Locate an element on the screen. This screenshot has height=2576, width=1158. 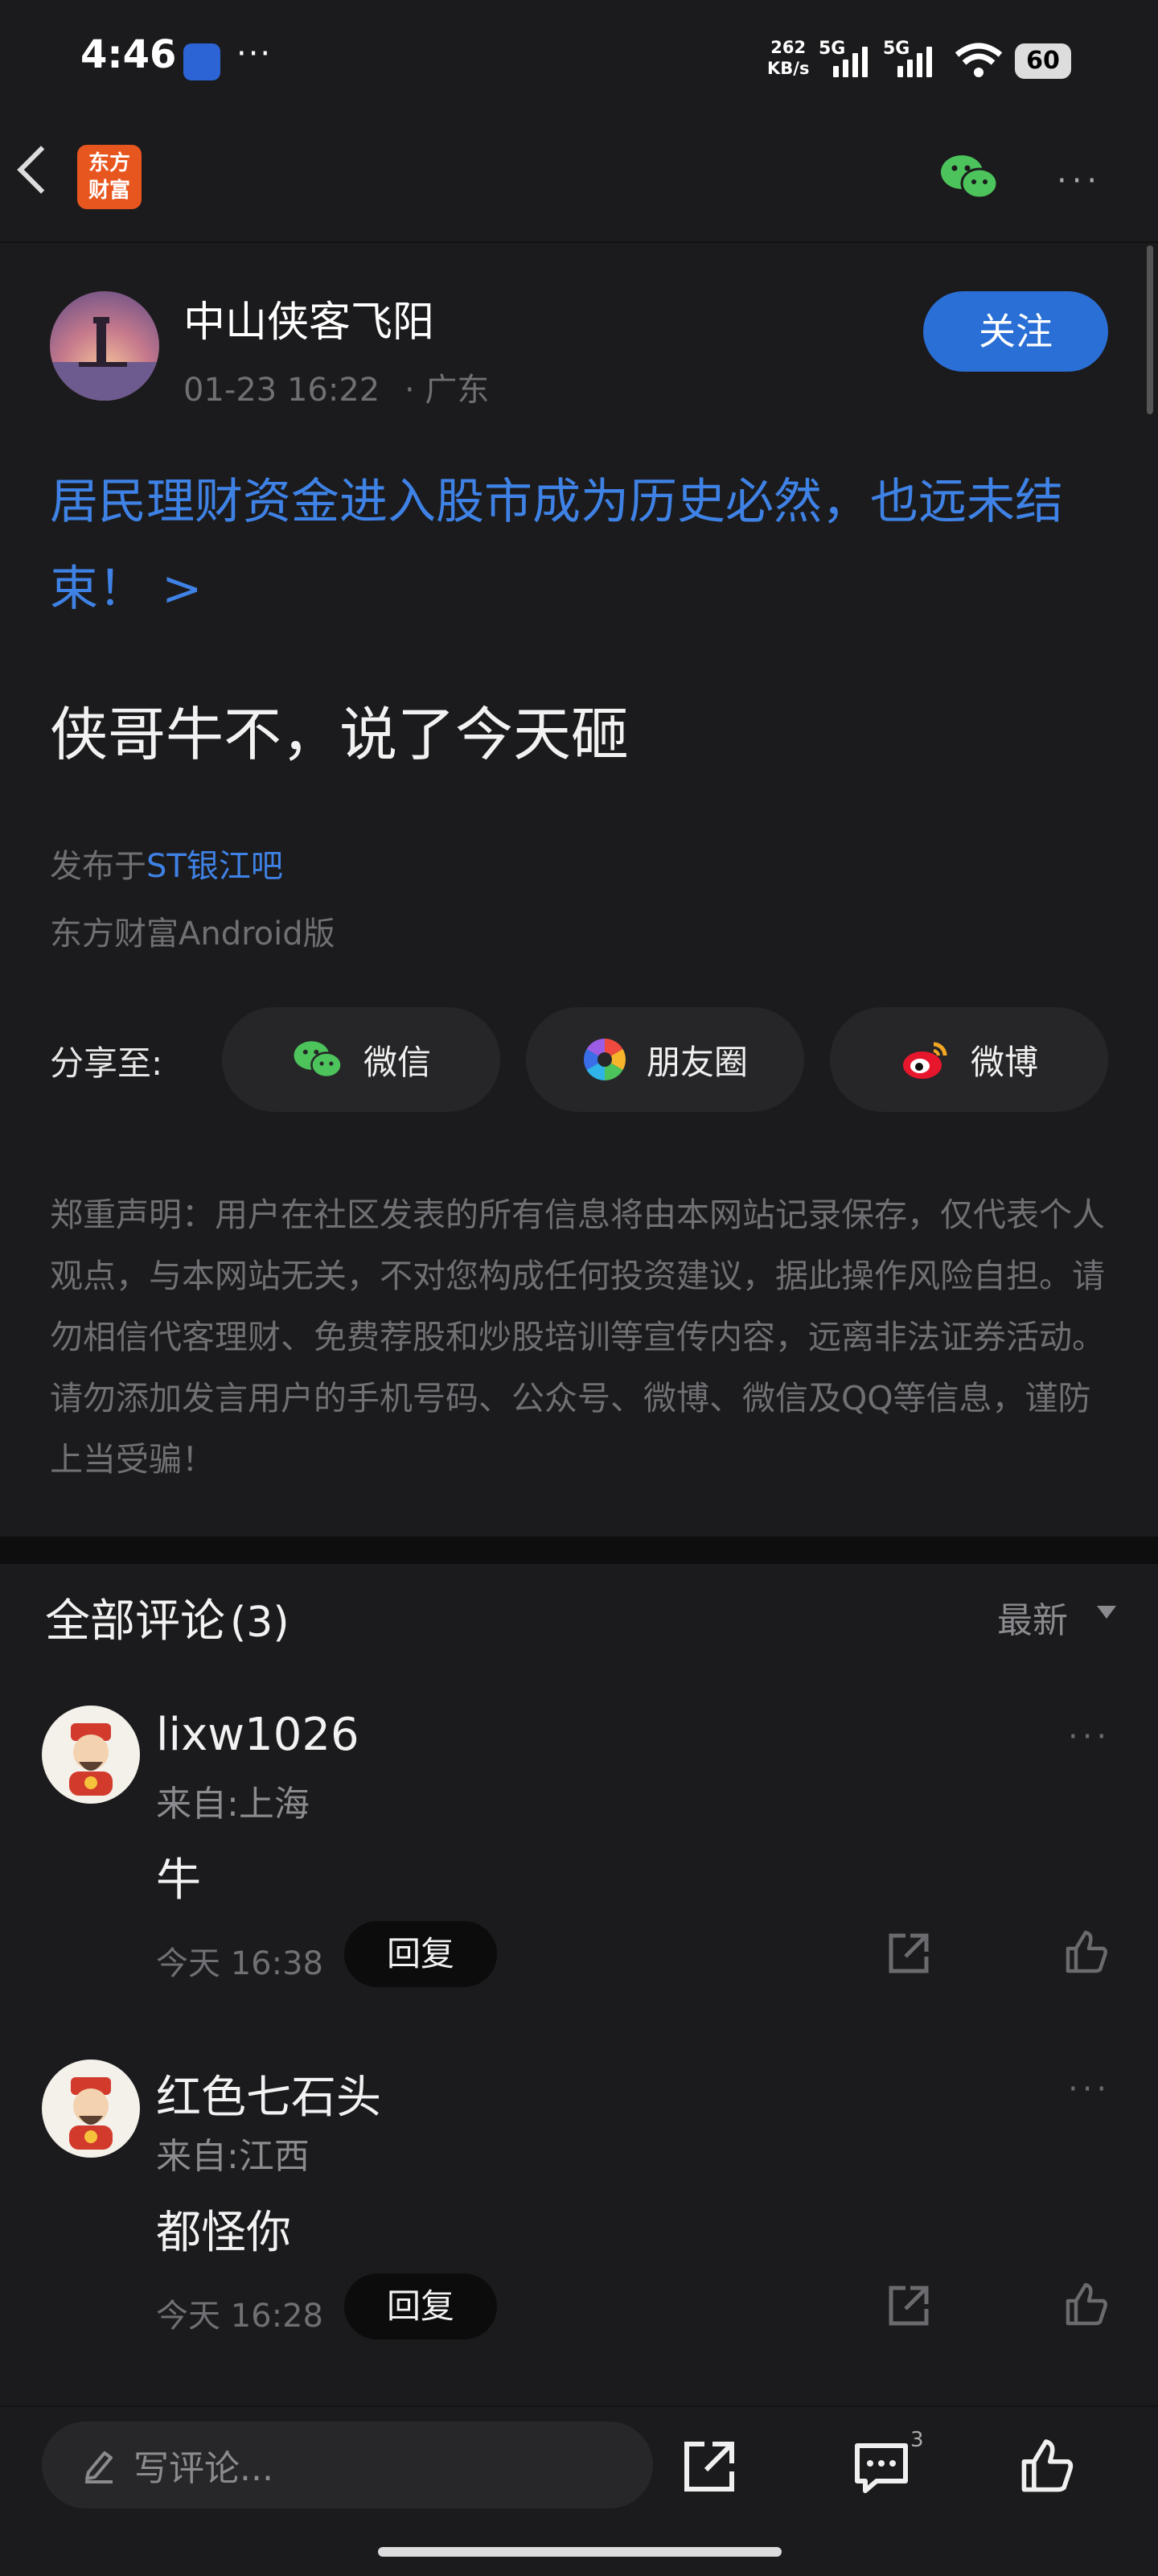
commenter-name: 红色七石头 is located at coordinates (268, 2093).